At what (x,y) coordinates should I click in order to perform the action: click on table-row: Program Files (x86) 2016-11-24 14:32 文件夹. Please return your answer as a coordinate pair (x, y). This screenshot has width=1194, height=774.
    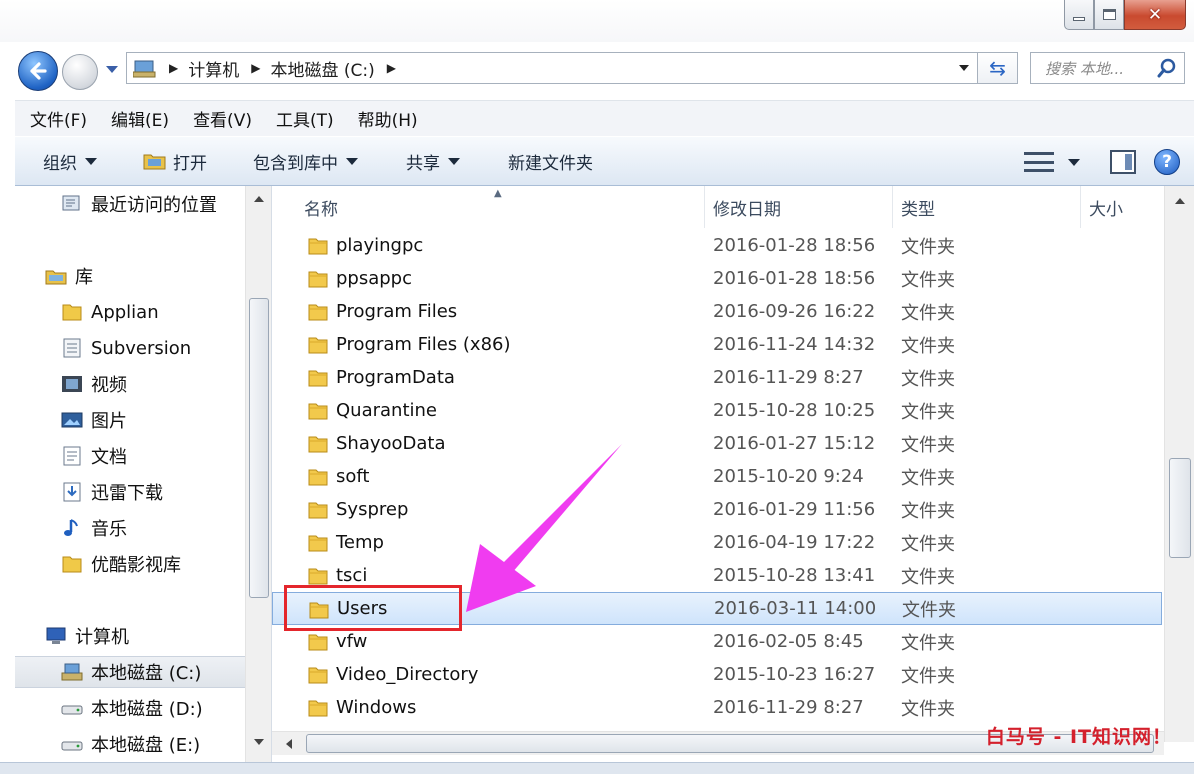
    Looking at the image, I should click on (717, 344).